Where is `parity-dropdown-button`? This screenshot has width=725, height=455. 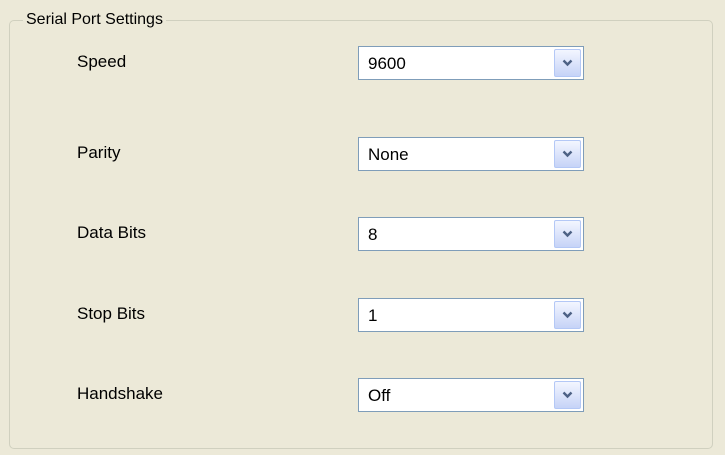
parity-dropdown-button is located at coordinates (567, 154).